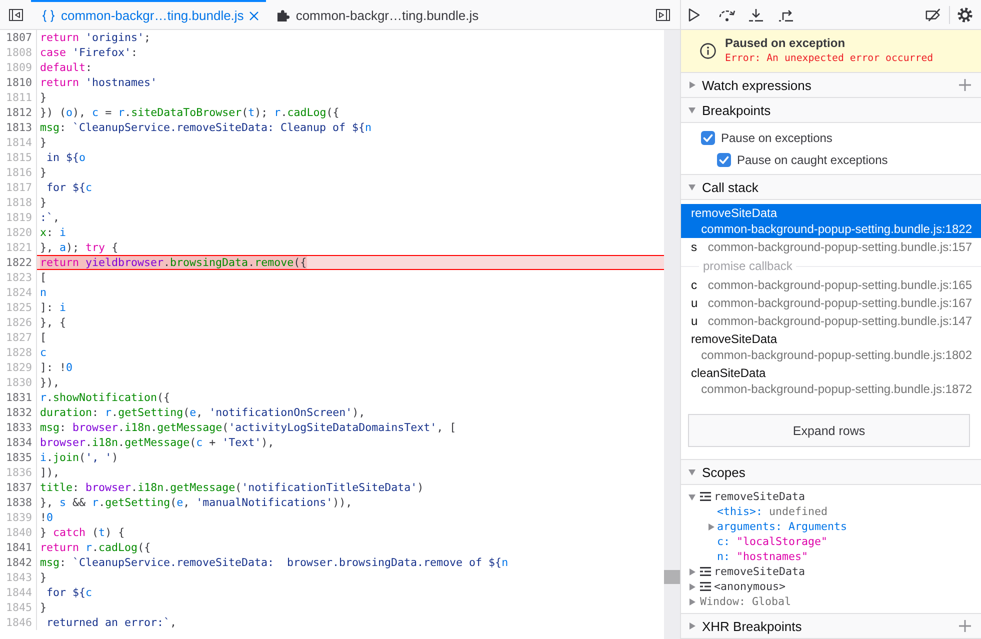 Image resolution: width=981 pixels, height=639 pixels. Describe the element at coordinates (53, 322) in the screenshot. I see `code-line: }, {` at that location.